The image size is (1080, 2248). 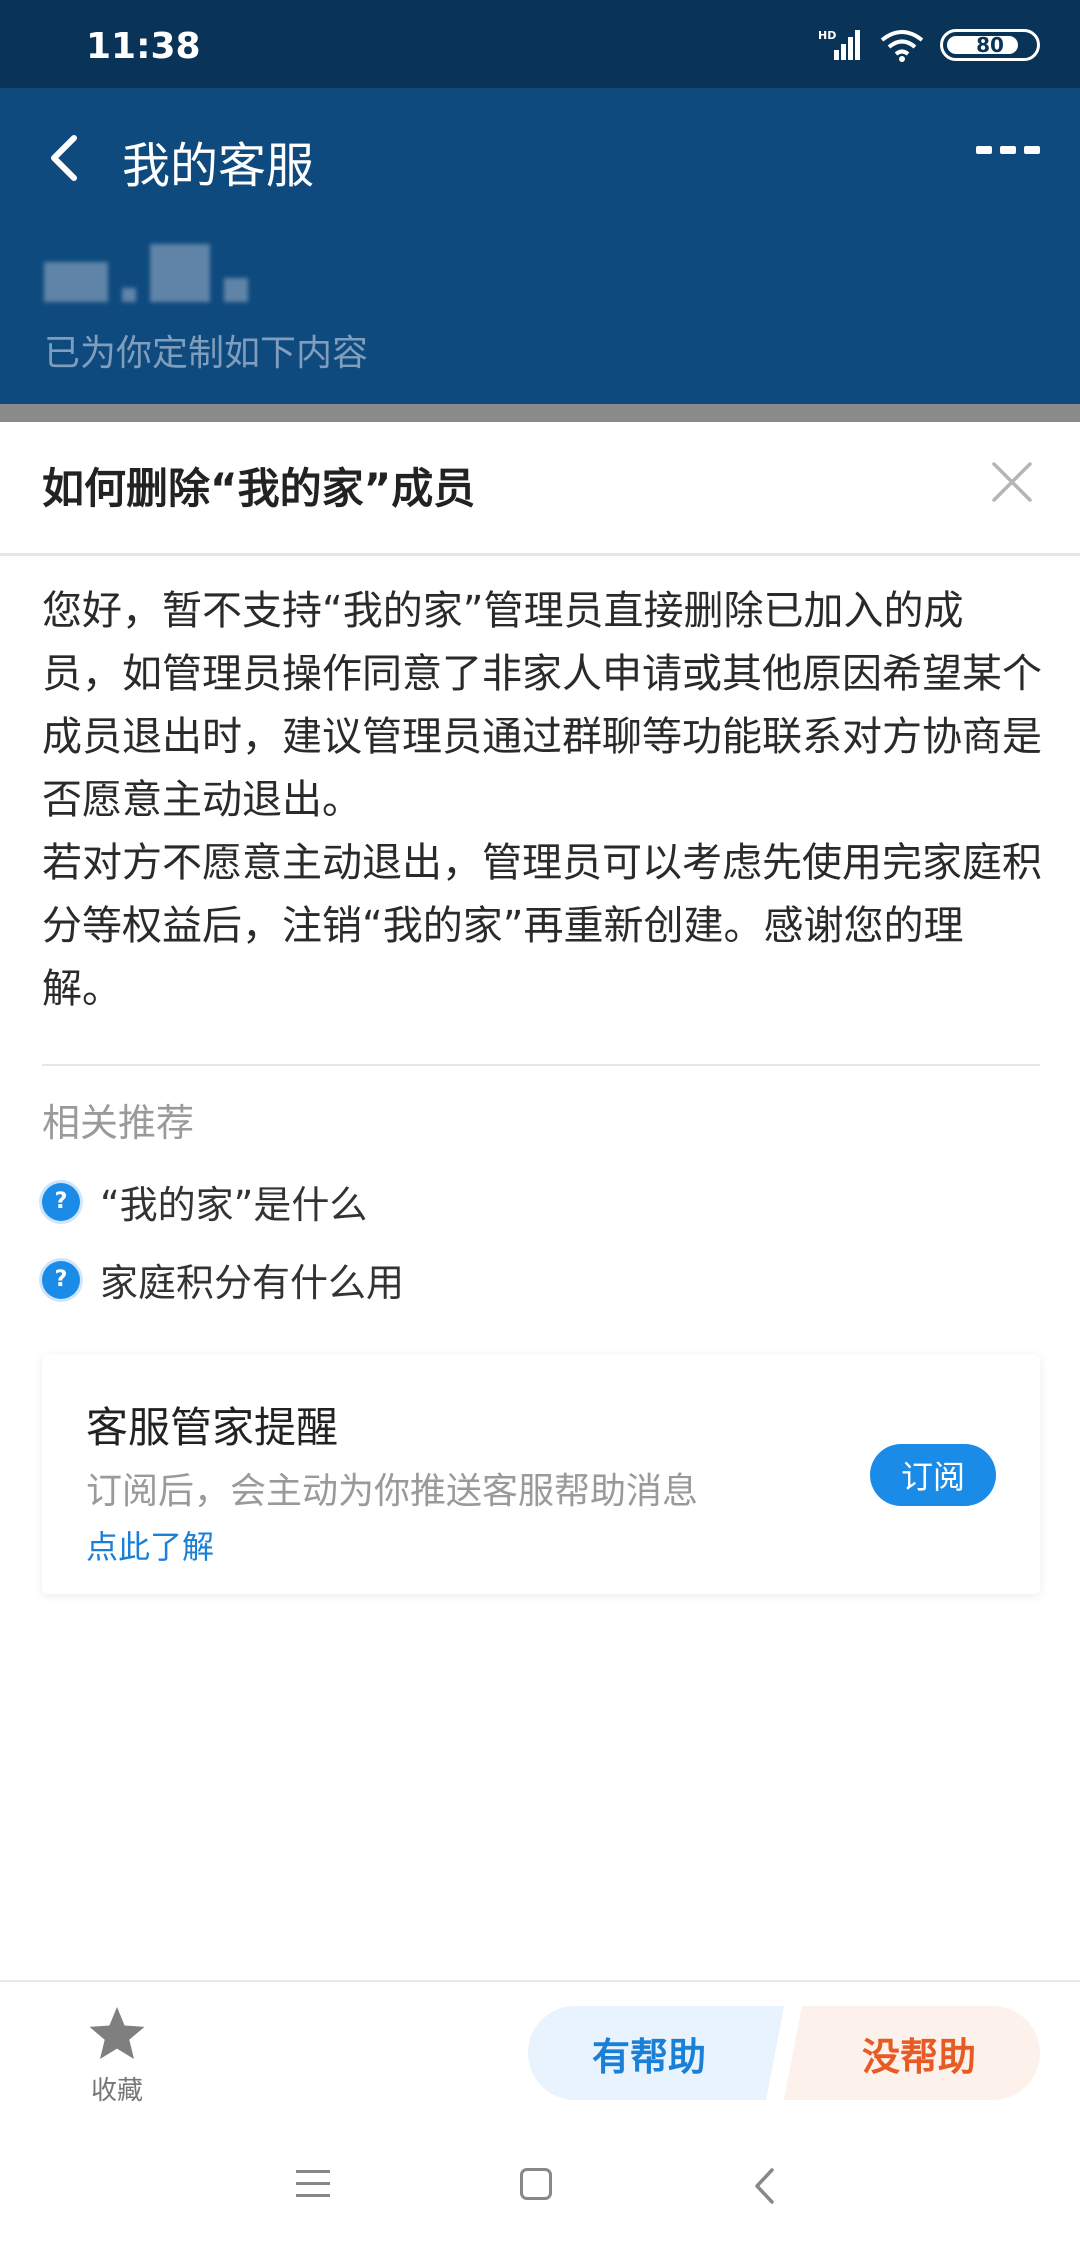 I want to click on system-nav-bar, so click(x=540, y=2184).